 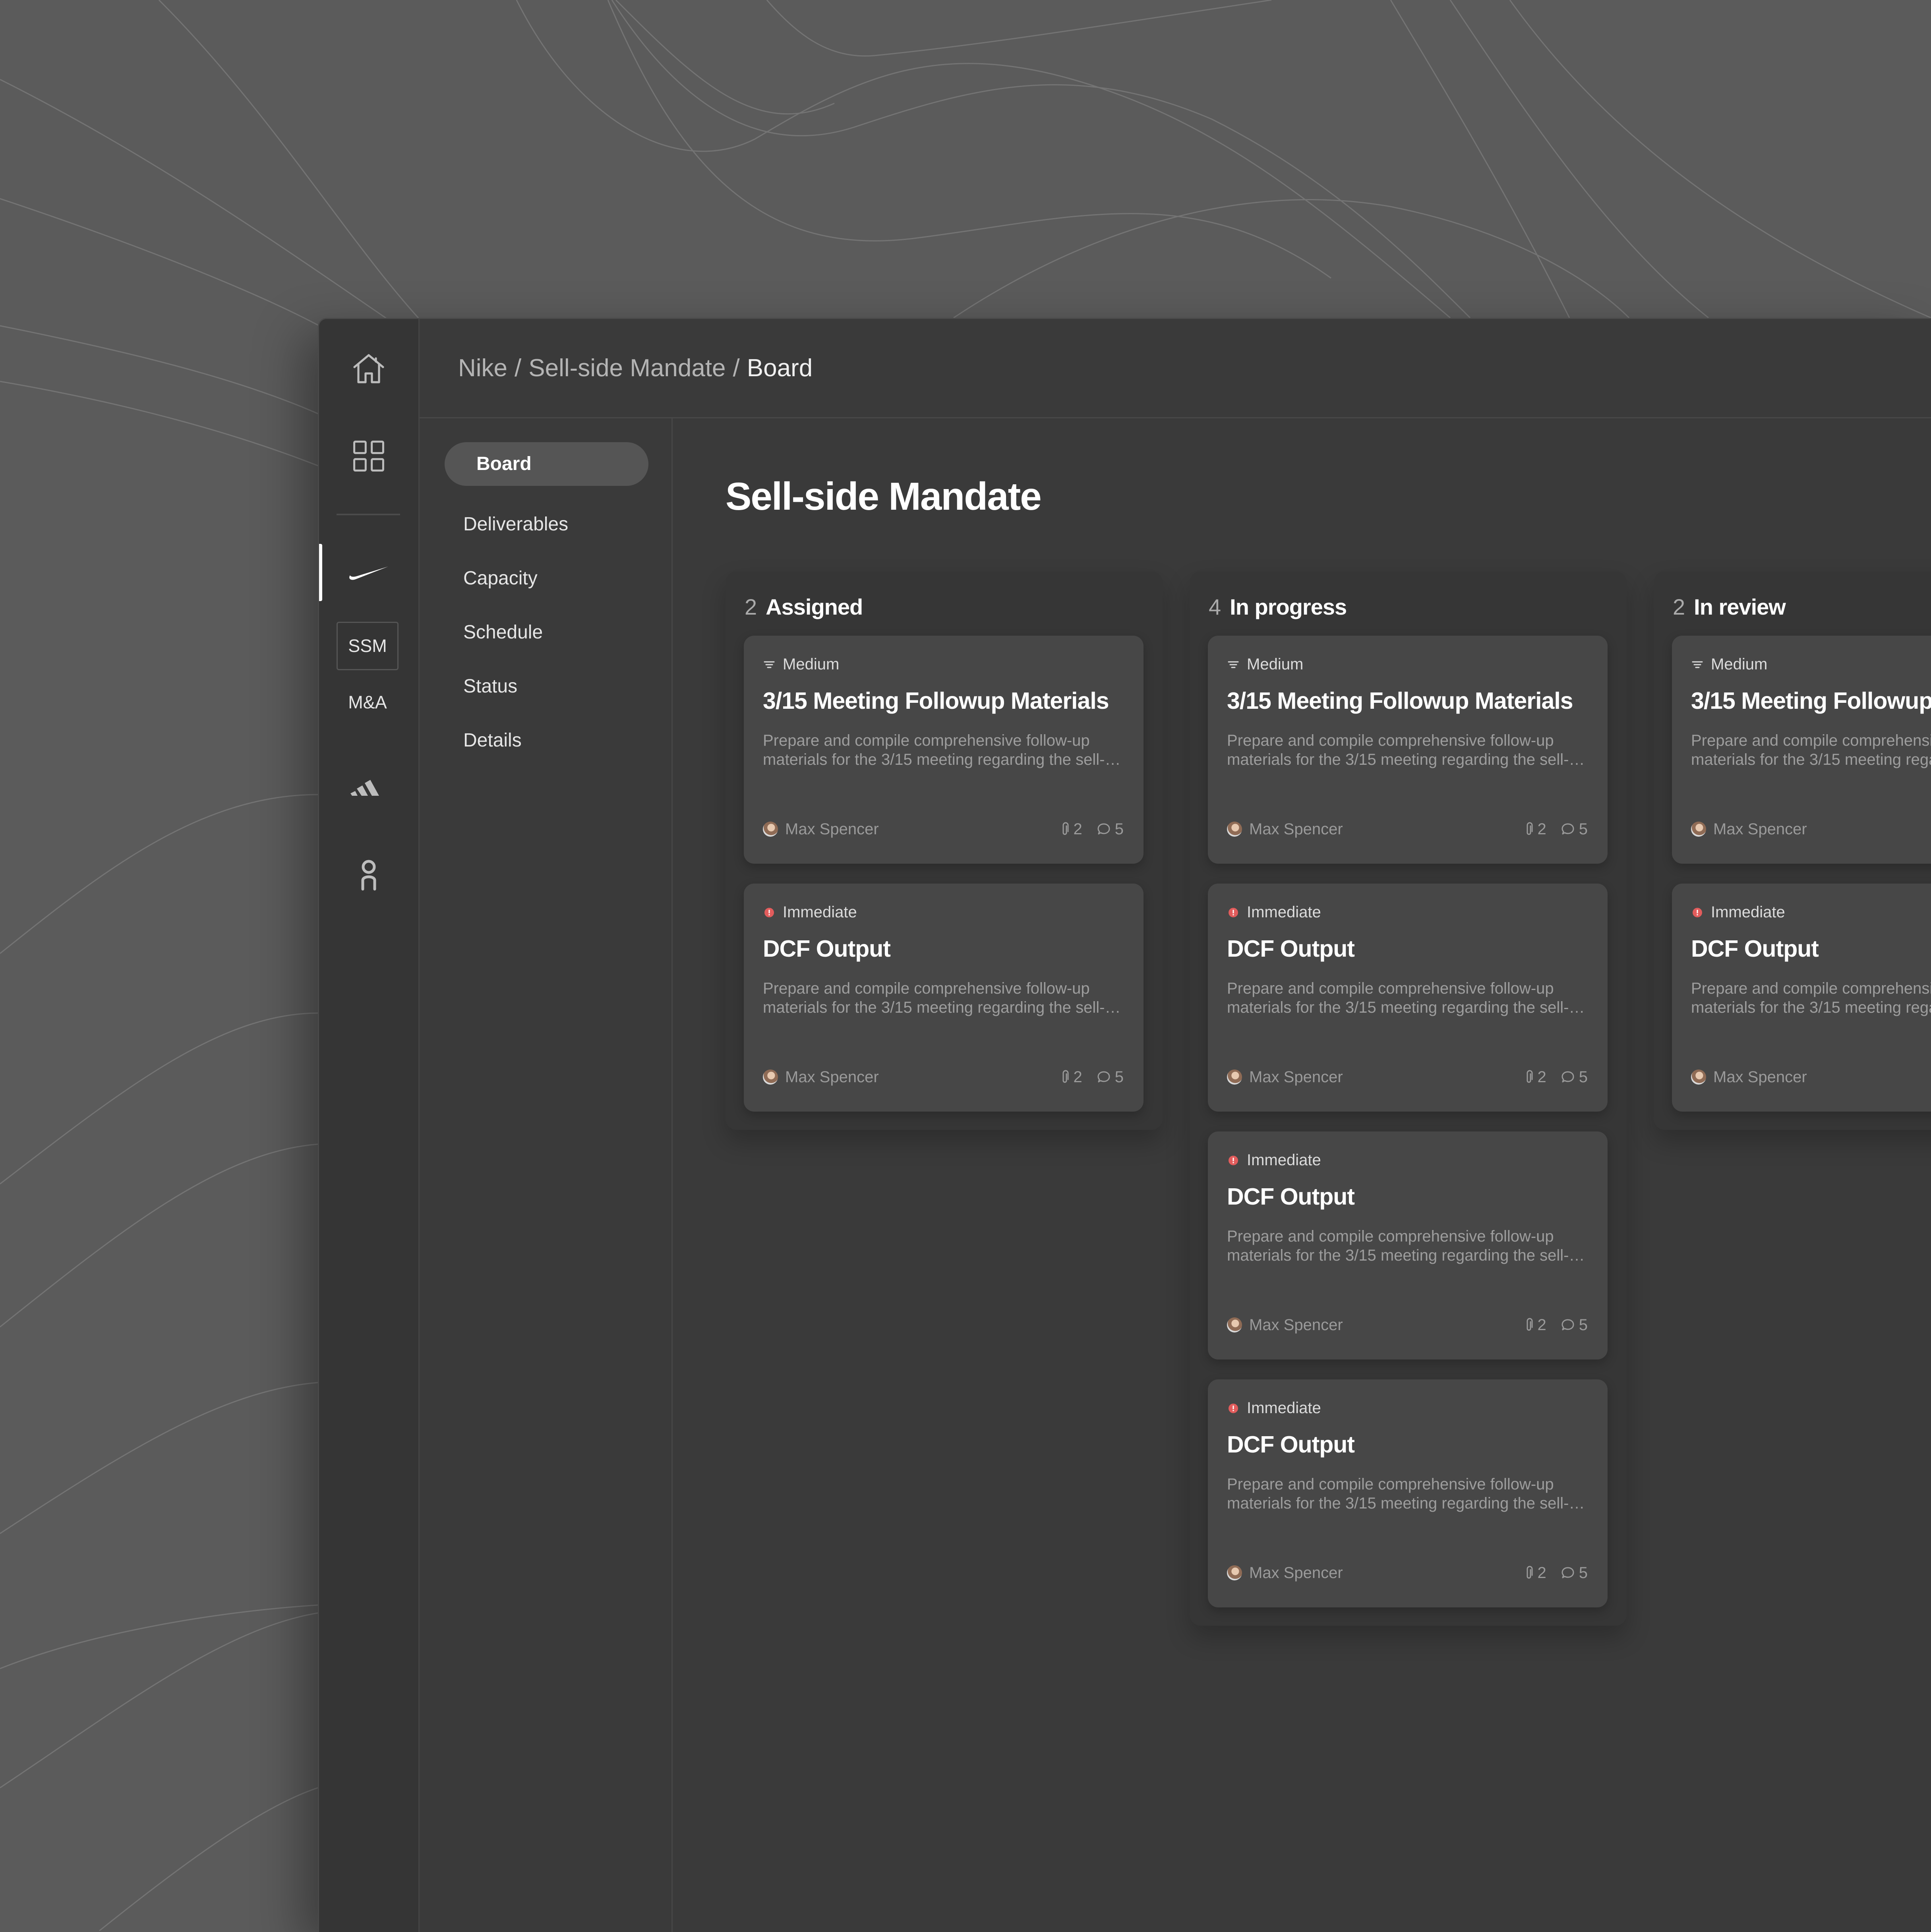 I want to click on client-adidas-button, so click(x=368, y=786).